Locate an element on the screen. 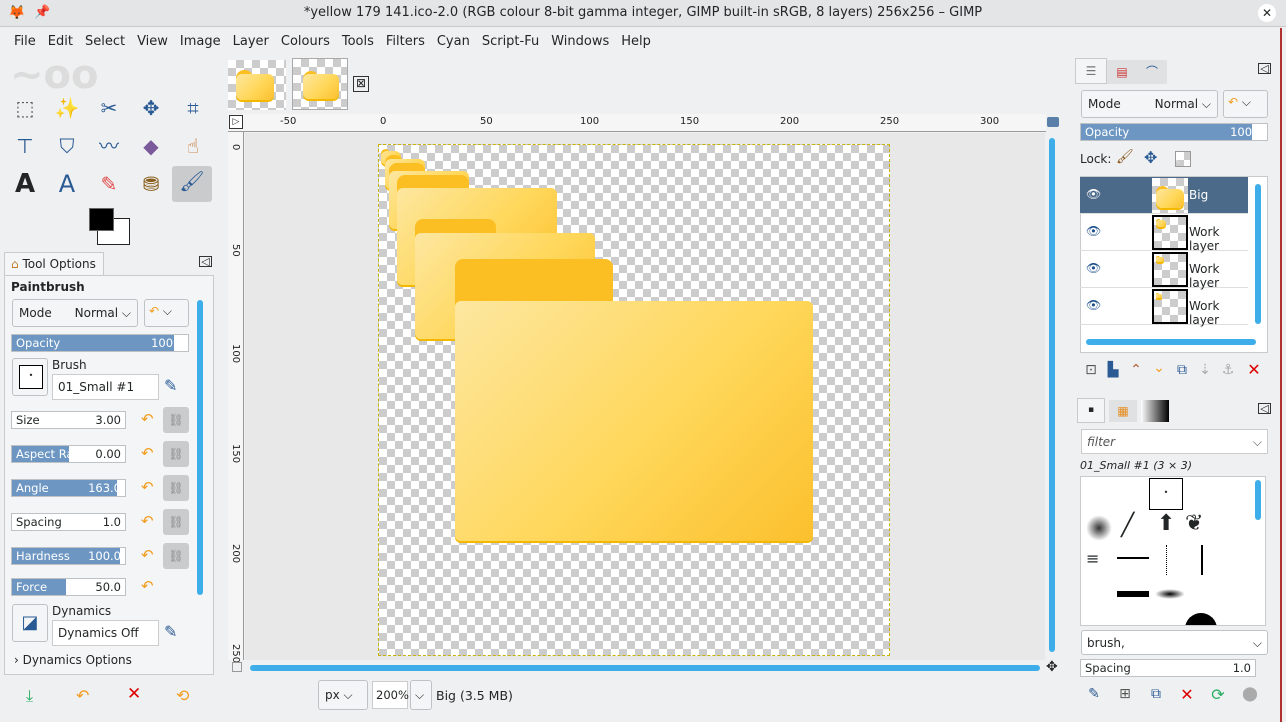 Image resolution: width=1286 pixels, height=722 pixels. lock-pixels-icon: 🖌 is located at coordinates (1125, 157).